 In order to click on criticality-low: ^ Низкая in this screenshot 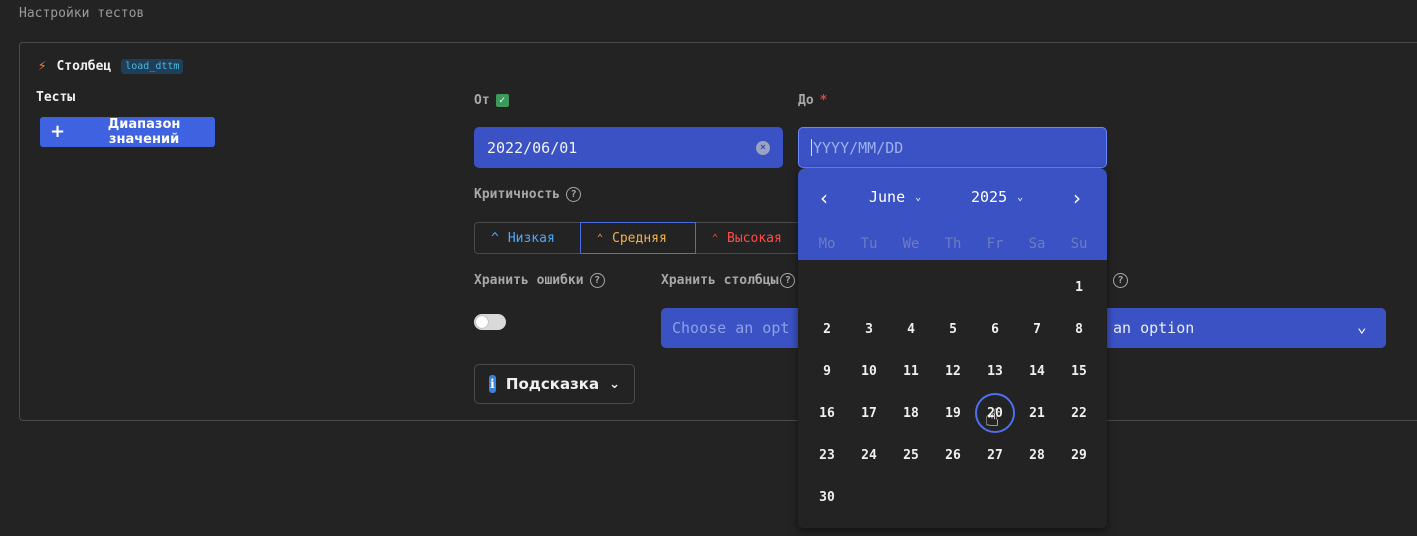, I will do `click(527, 238)`.